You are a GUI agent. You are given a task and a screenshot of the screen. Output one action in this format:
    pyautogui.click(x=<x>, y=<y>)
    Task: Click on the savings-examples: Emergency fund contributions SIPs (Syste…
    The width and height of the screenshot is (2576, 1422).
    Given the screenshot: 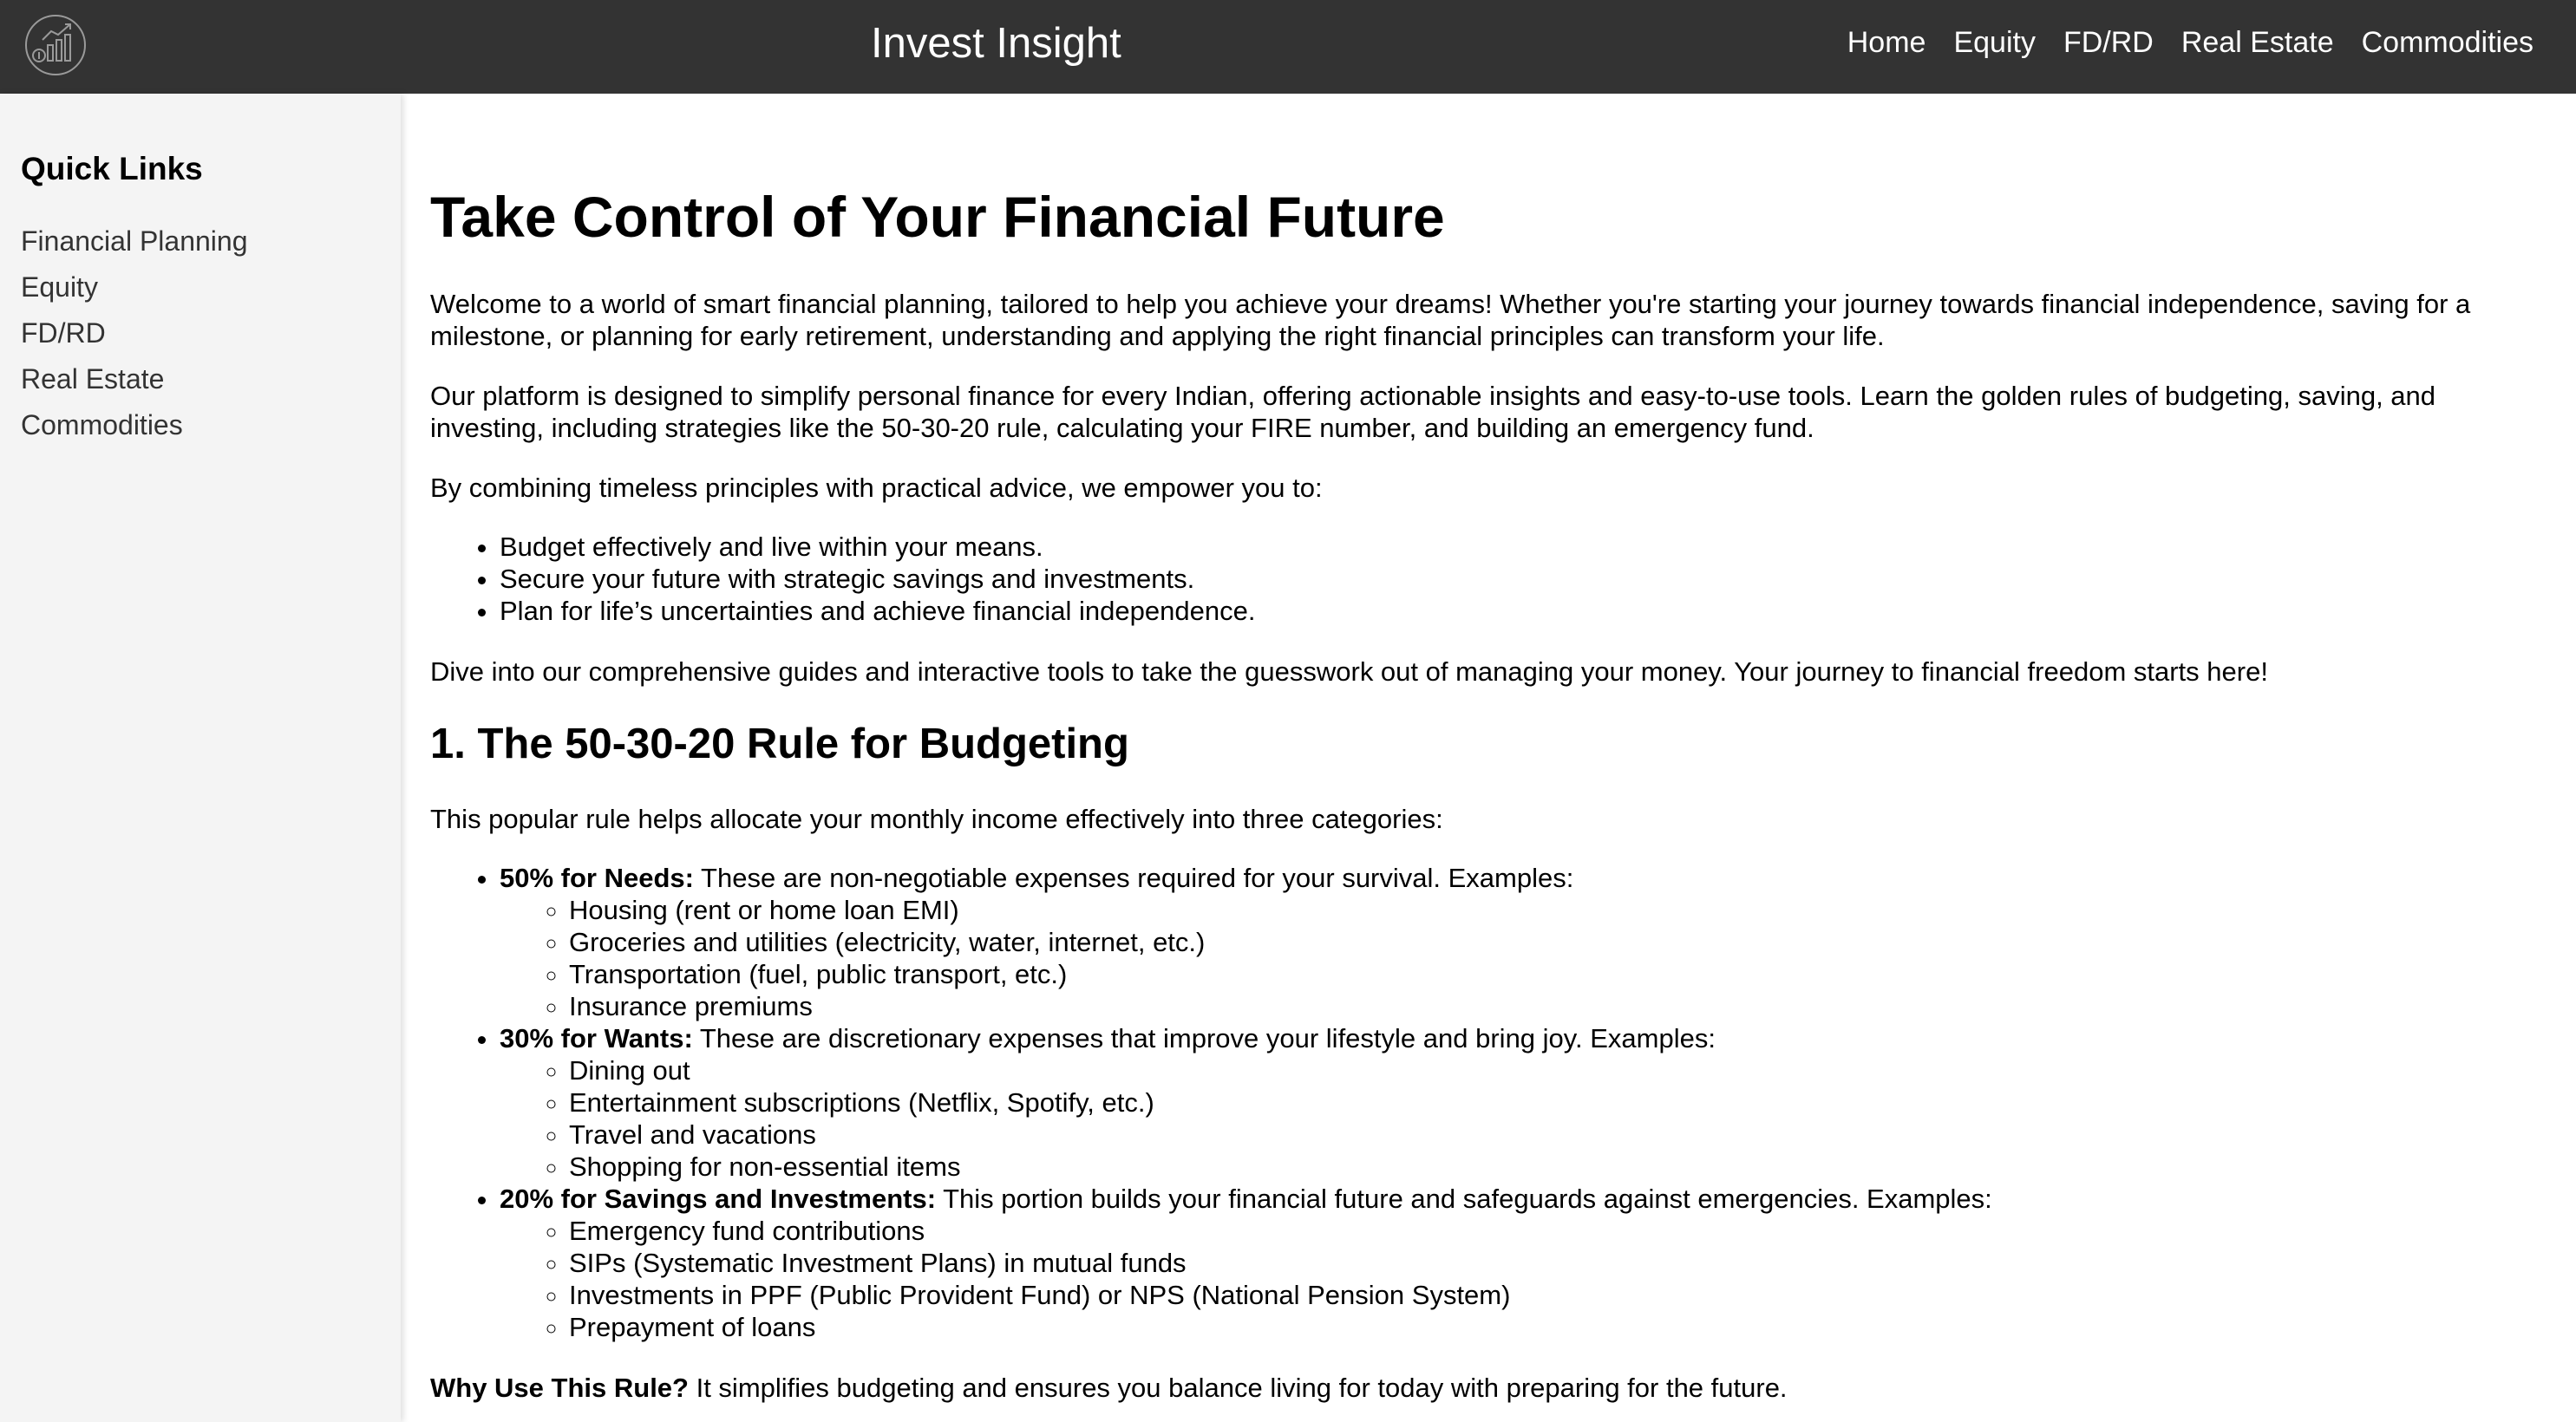 What is the action you would take?
    pyautogui.click(x=1246, y=1279)
    